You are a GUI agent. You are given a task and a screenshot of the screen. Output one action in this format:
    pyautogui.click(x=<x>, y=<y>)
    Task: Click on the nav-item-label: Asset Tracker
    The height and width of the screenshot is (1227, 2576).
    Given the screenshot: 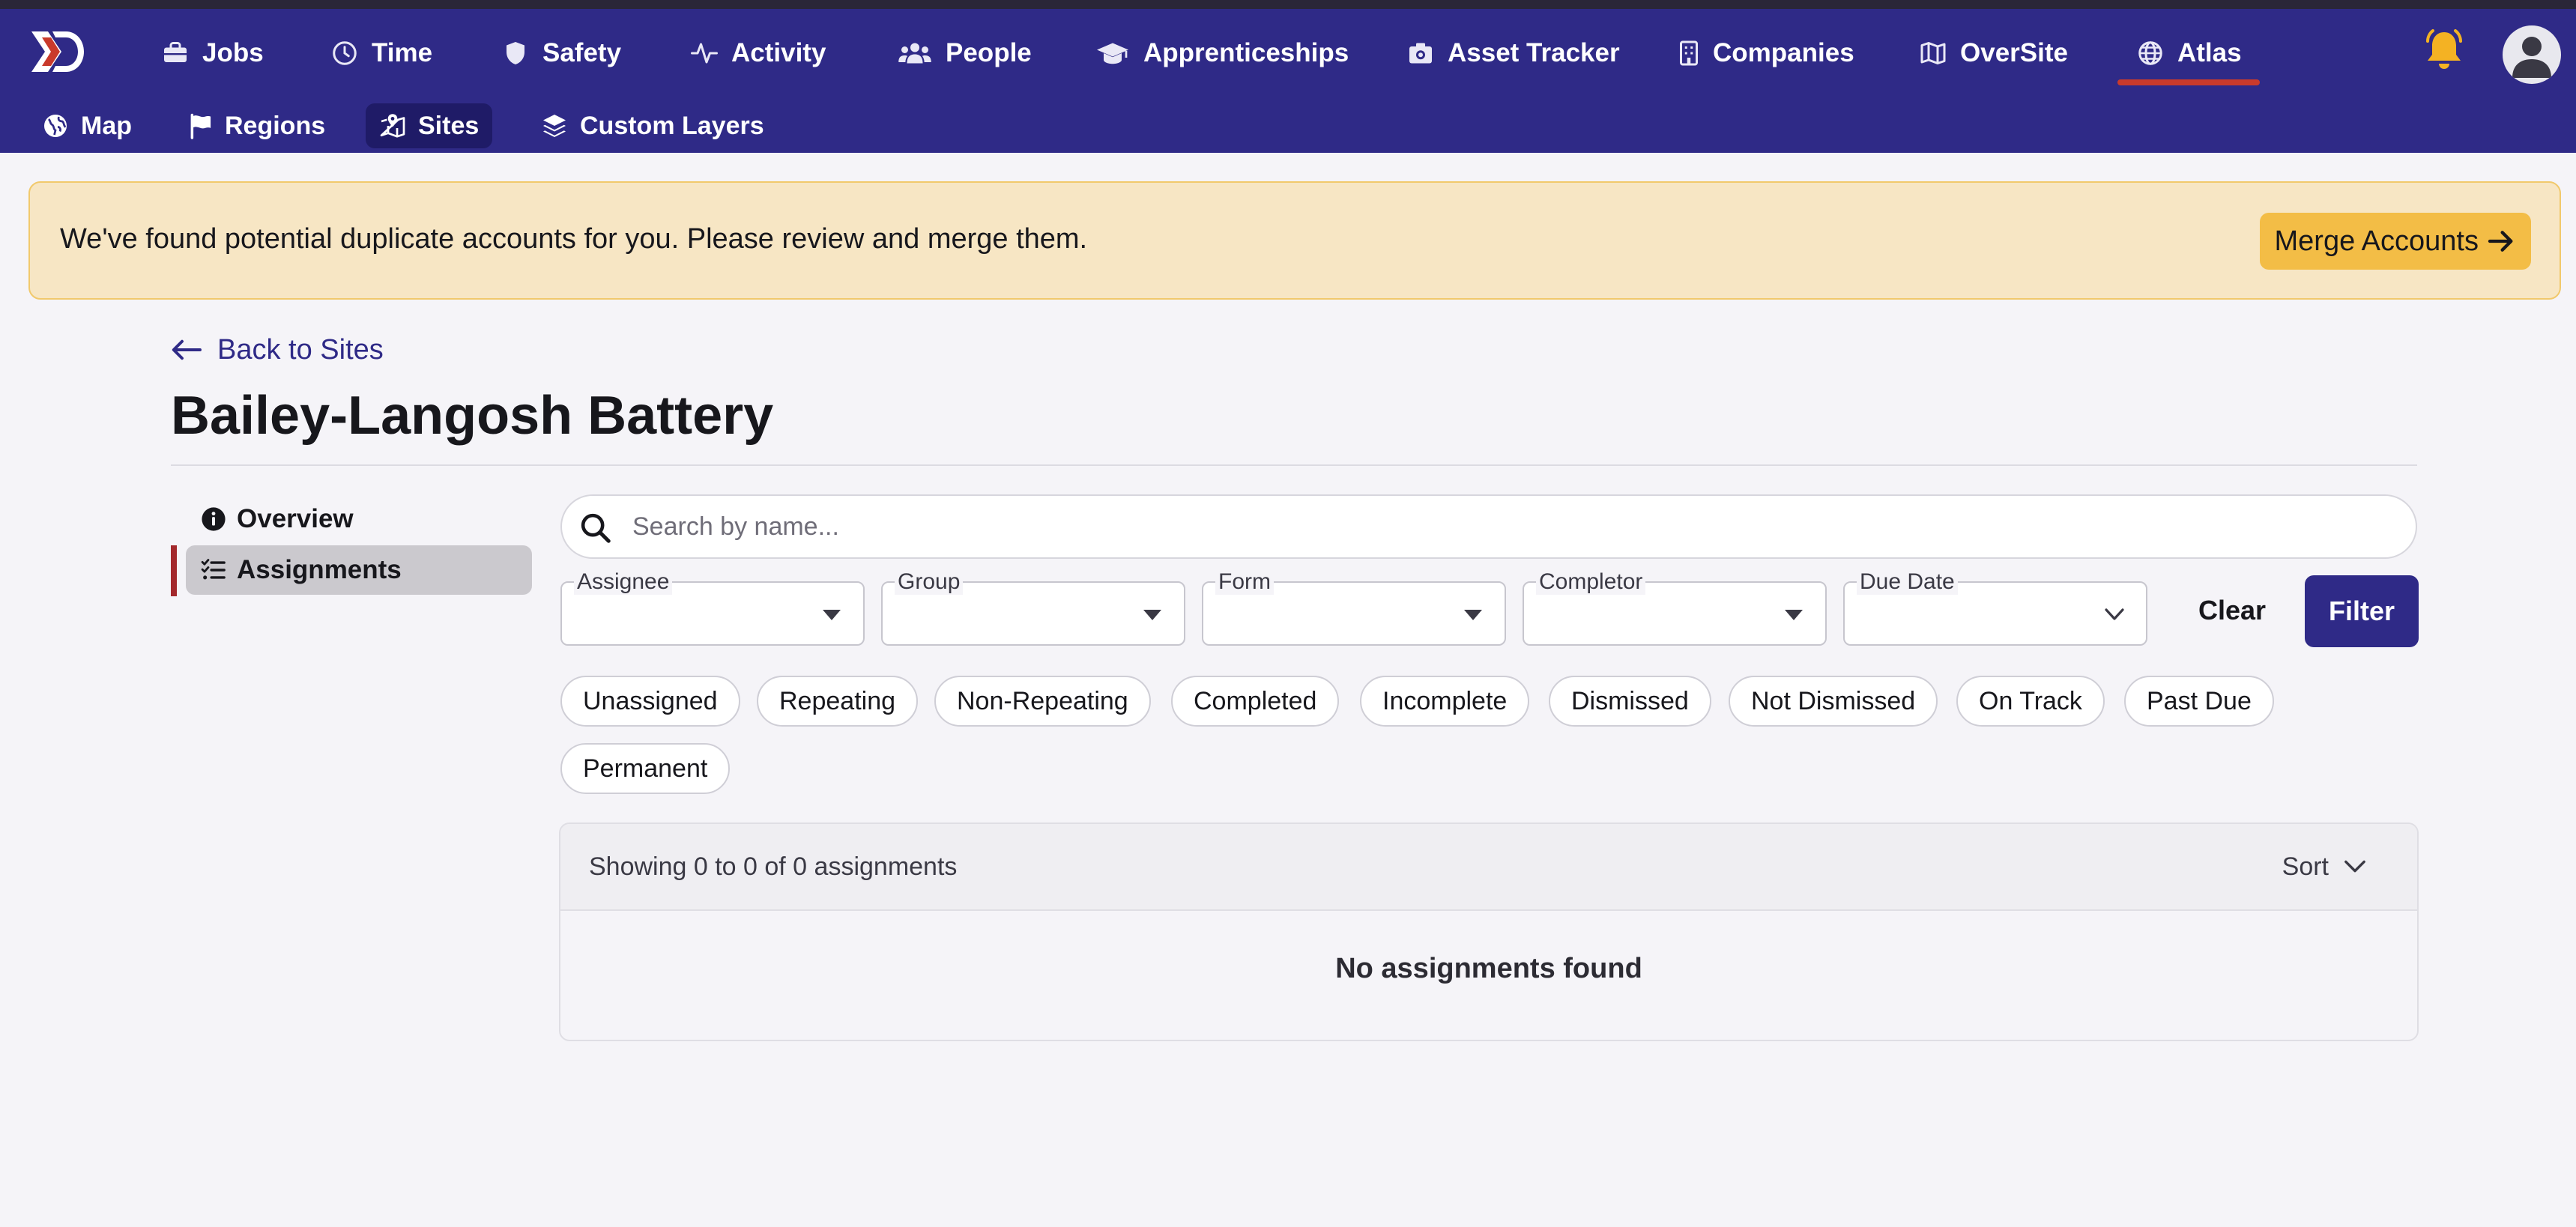 What is the action you would take?
    pyautogui.click(x=1534, y=52)
    